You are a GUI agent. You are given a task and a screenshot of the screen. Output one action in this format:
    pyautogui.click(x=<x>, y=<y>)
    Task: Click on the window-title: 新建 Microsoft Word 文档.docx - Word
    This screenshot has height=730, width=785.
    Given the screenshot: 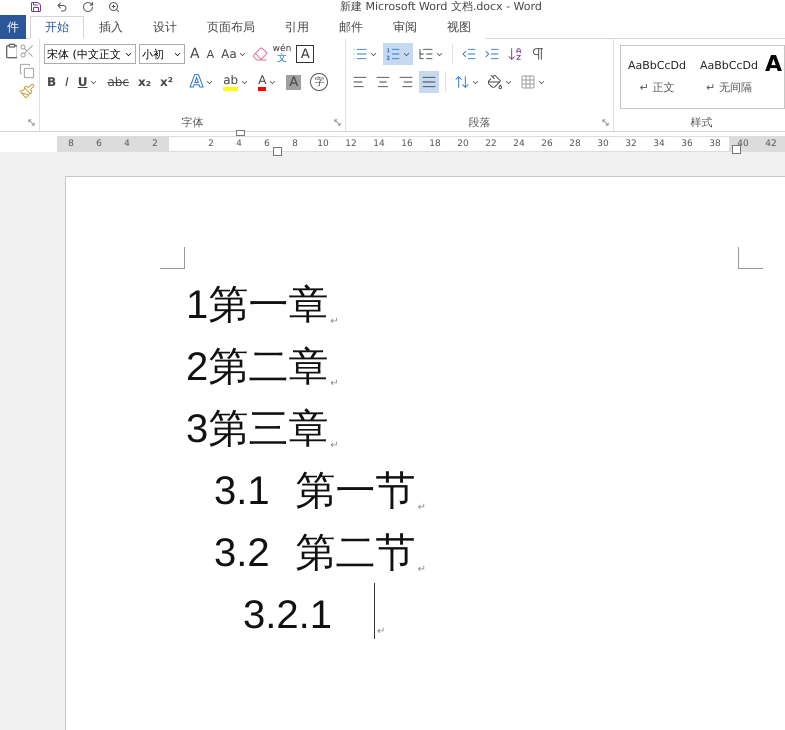 What is the action you would take?
    pyautogui.click(x=441, y=6)
    